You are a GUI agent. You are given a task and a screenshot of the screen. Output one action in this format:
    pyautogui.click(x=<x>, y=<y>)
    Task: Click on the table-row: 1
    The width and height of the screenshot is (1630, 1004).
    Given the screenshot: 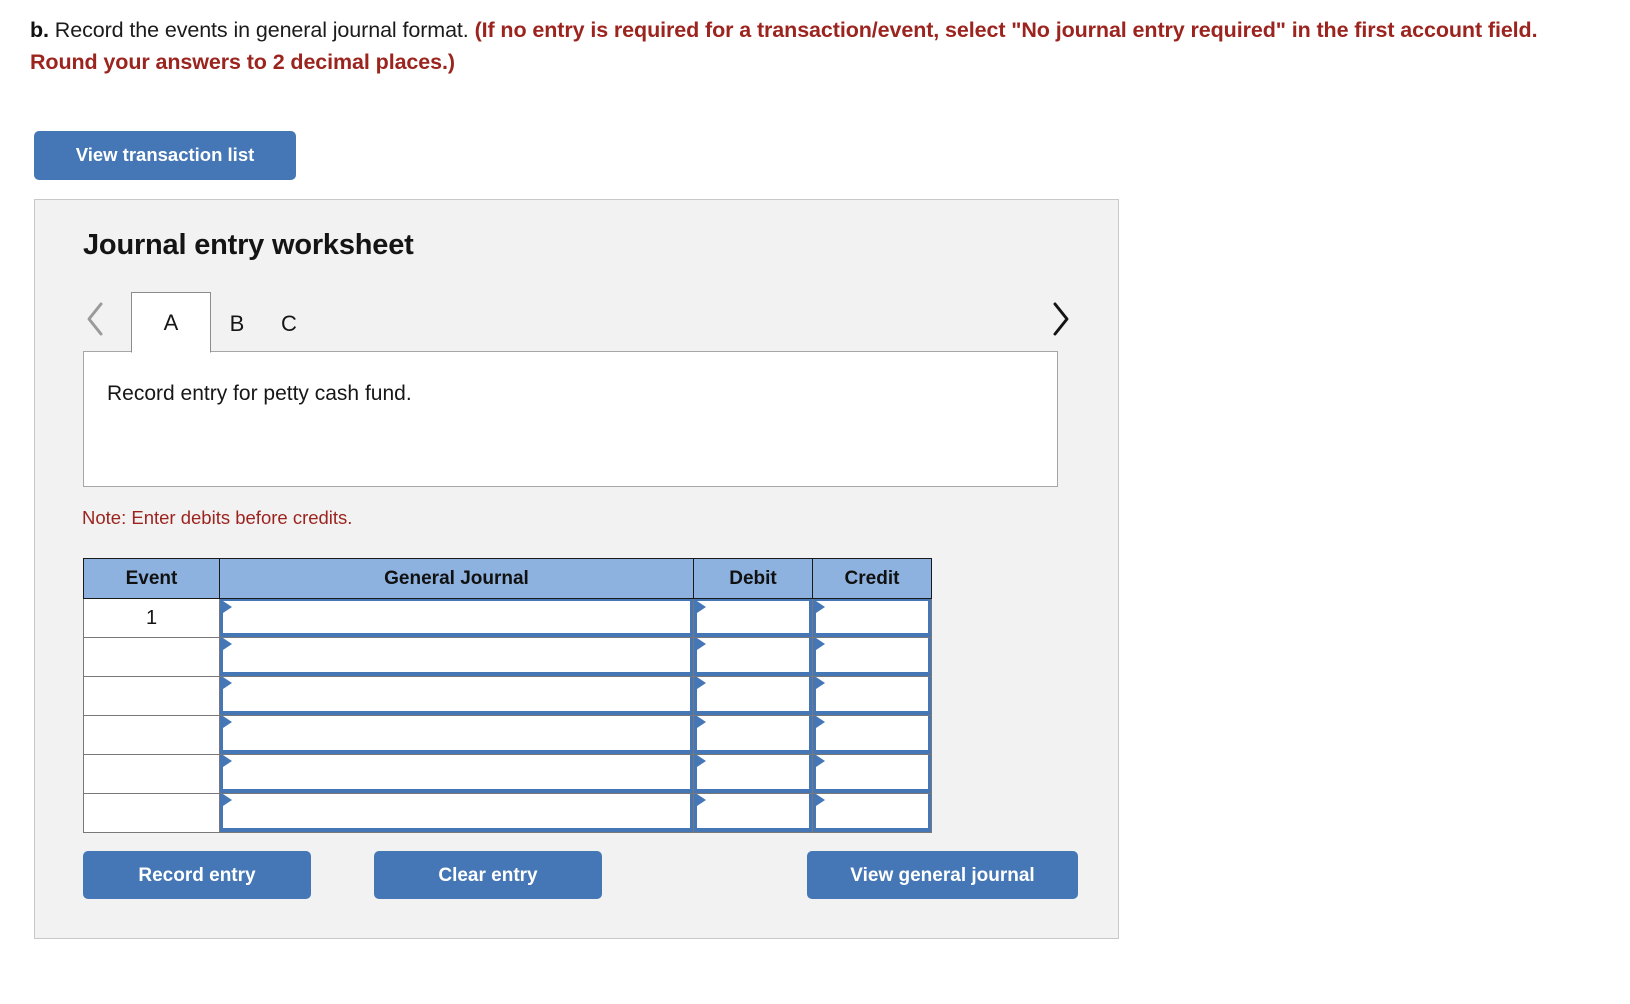 What is the action you would take?
    pyautogui.click(x=507, y=618)
    